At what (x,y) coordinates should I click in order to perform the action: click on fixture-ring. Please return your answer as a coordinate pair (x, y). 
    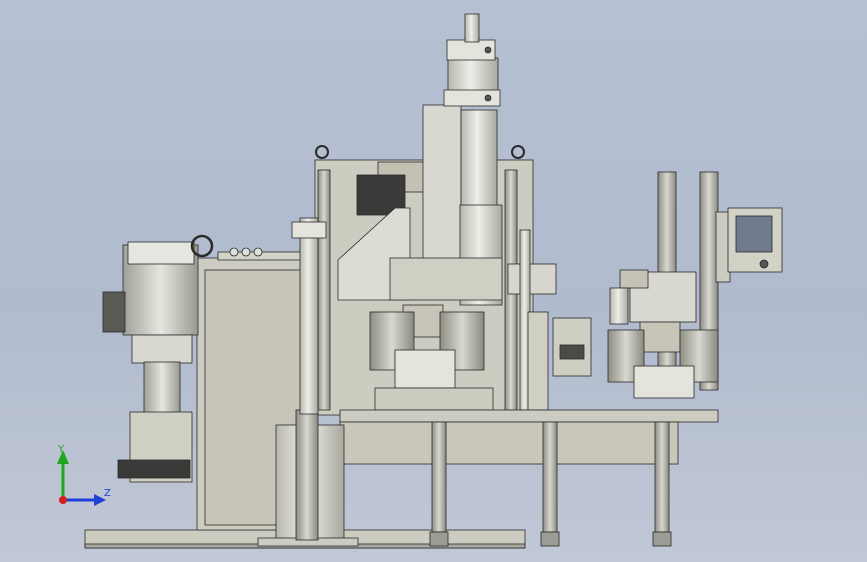
    Looking at the image, I should click on (425, 369).